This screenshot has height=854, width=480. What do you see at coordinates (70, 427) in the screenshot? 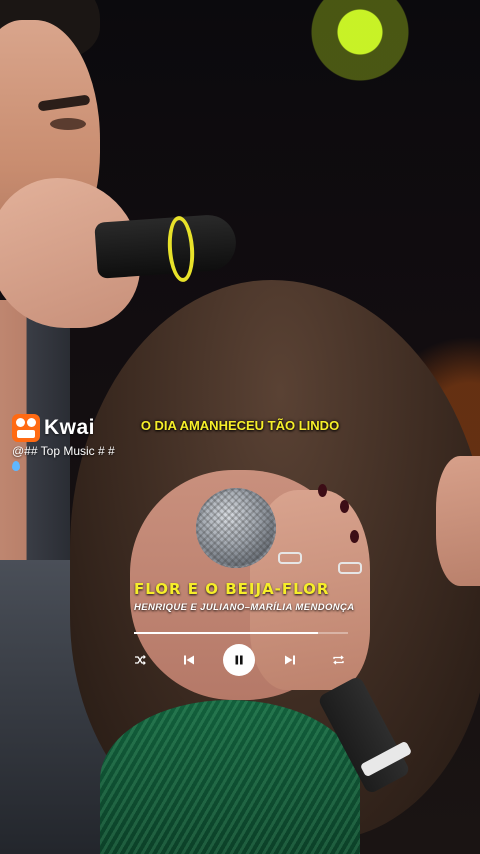
I see `kwai-brand-text: Kwai` at bounding box center [70, 427].